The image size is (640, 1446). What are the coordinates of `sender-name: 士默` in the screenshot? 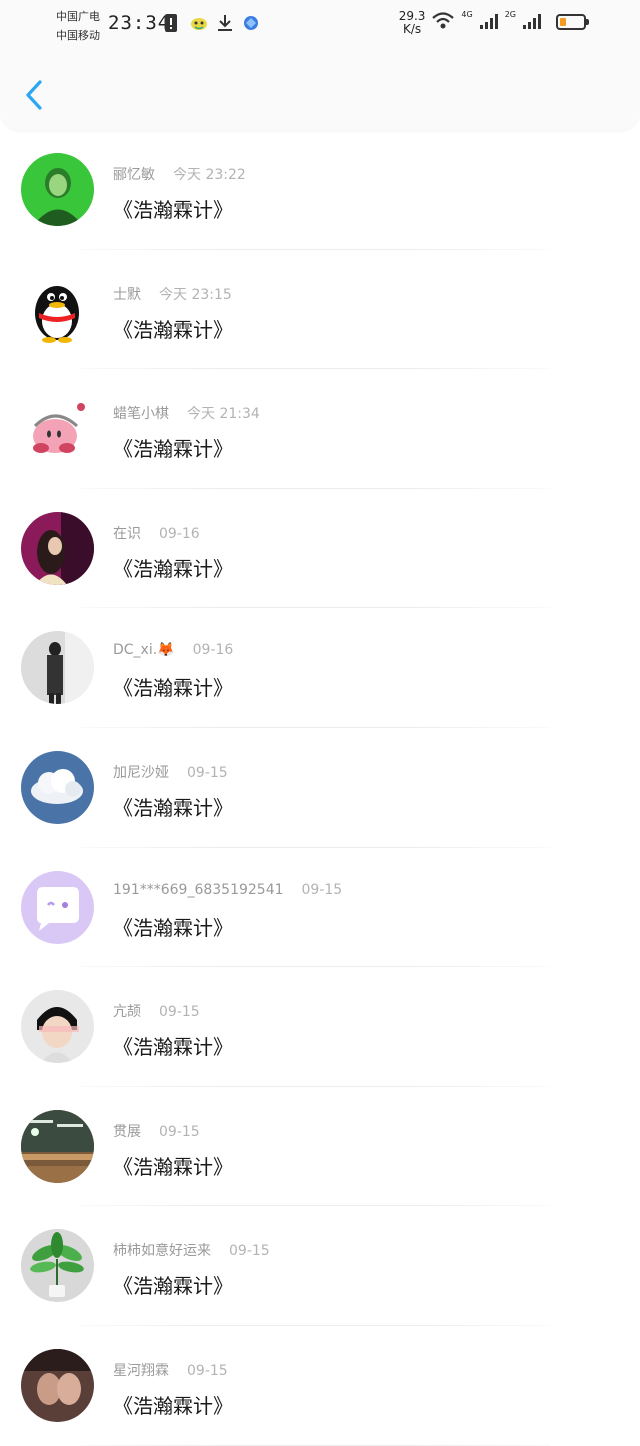 It's located at (127, 294).